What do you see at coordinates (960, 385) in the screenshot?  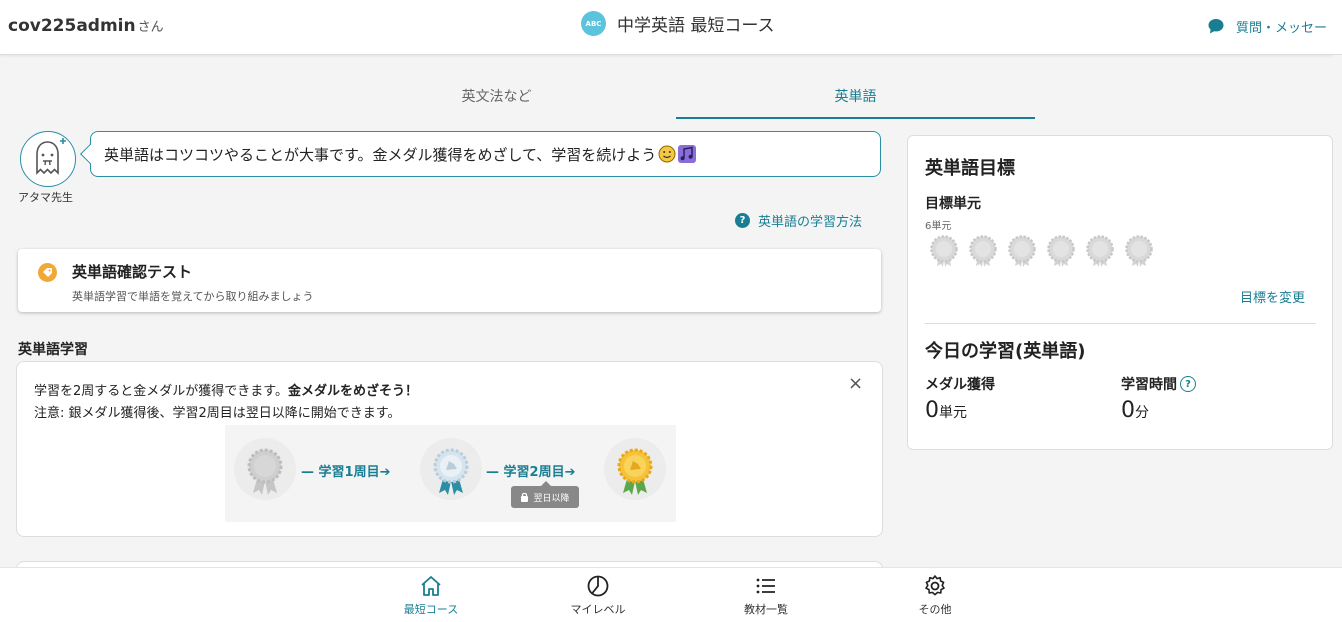 I see `medal-earned-label: メダル獲得` at bounding box center [960, 385].